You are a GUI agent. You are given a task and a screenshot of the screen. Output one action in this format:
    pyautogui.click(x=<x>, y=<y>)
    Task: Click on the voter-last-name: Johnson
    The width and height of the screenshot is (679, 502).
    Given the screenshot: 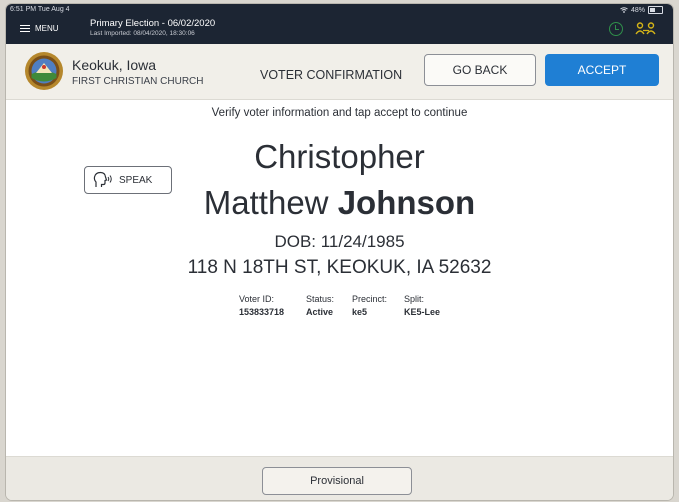 What is the action you would take?
    pyautogui.click(x=406, y=202)
    